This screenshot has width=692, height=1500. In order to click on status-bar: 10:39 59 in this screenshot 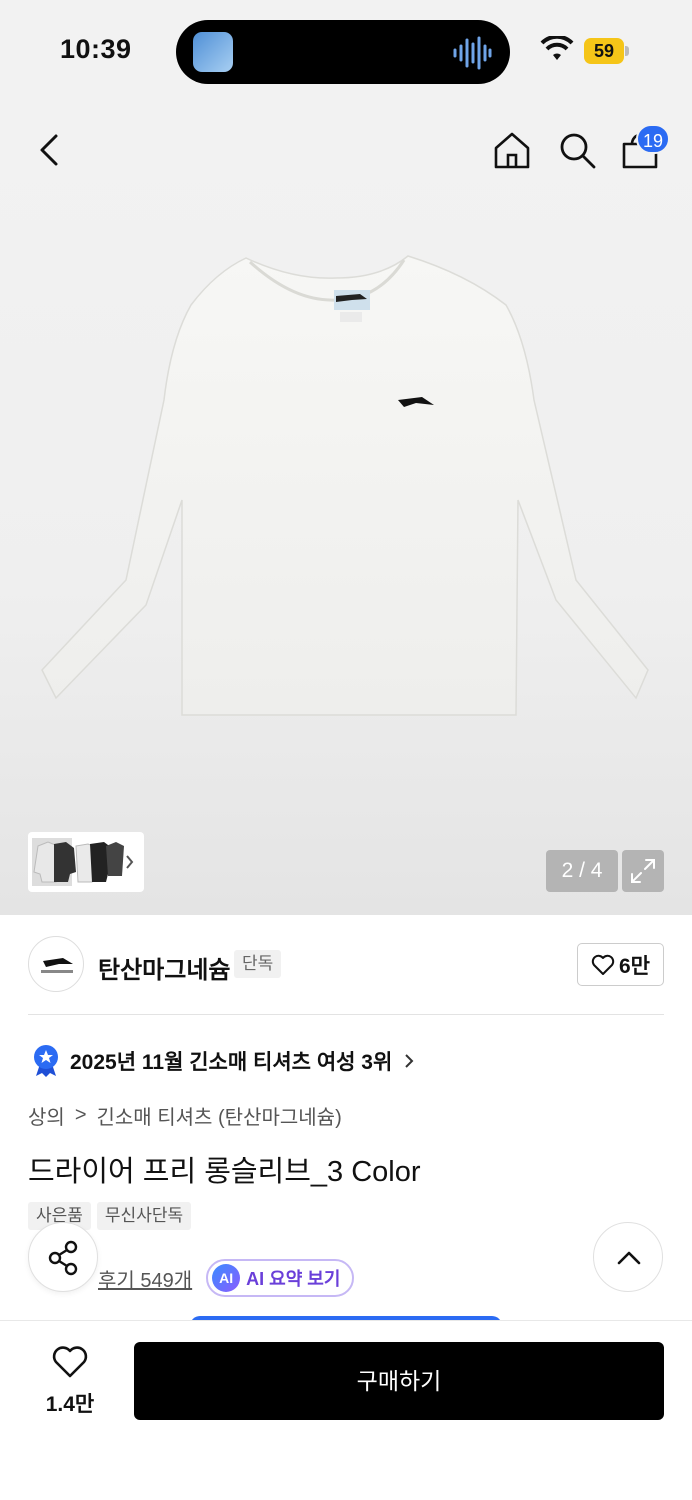, I will do `click(346, 50)`.